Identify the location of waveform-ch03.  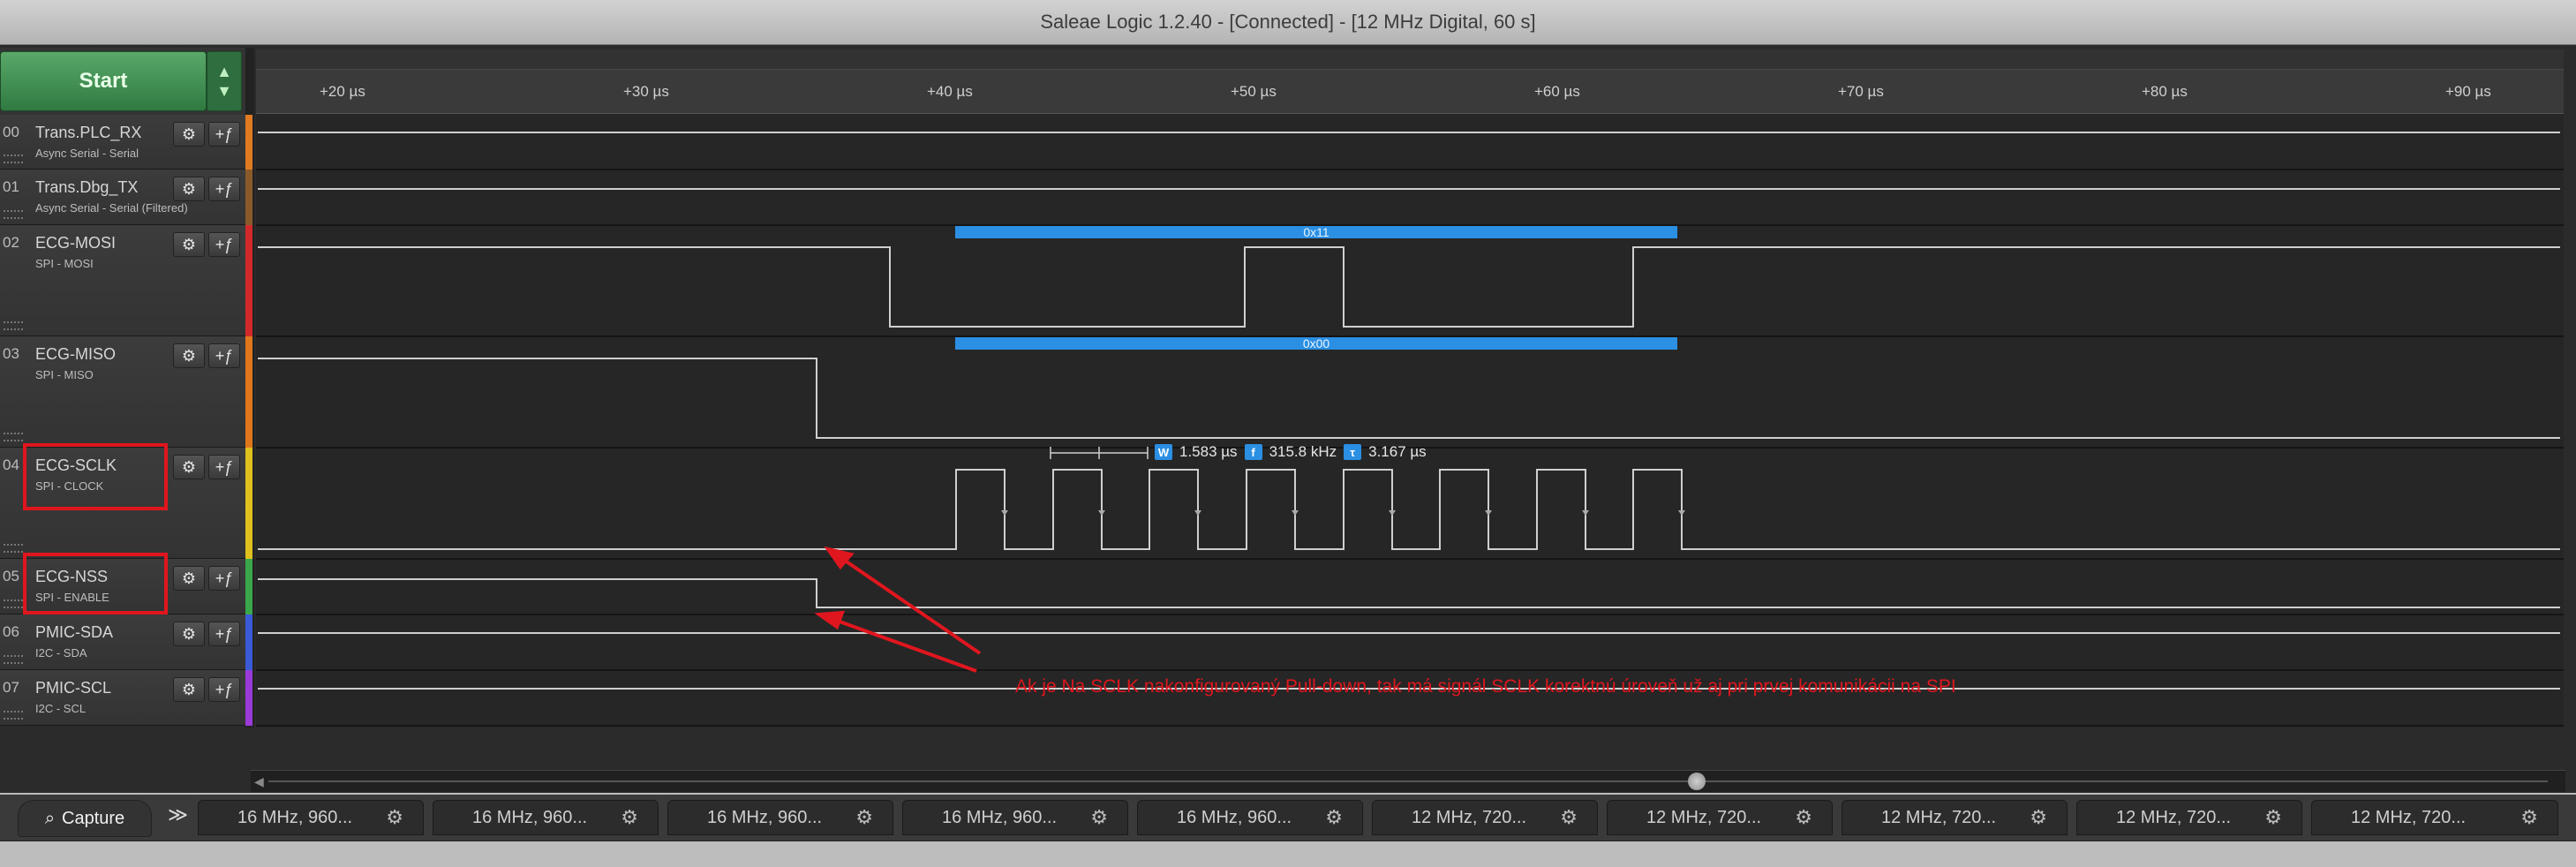
(1409, 398).